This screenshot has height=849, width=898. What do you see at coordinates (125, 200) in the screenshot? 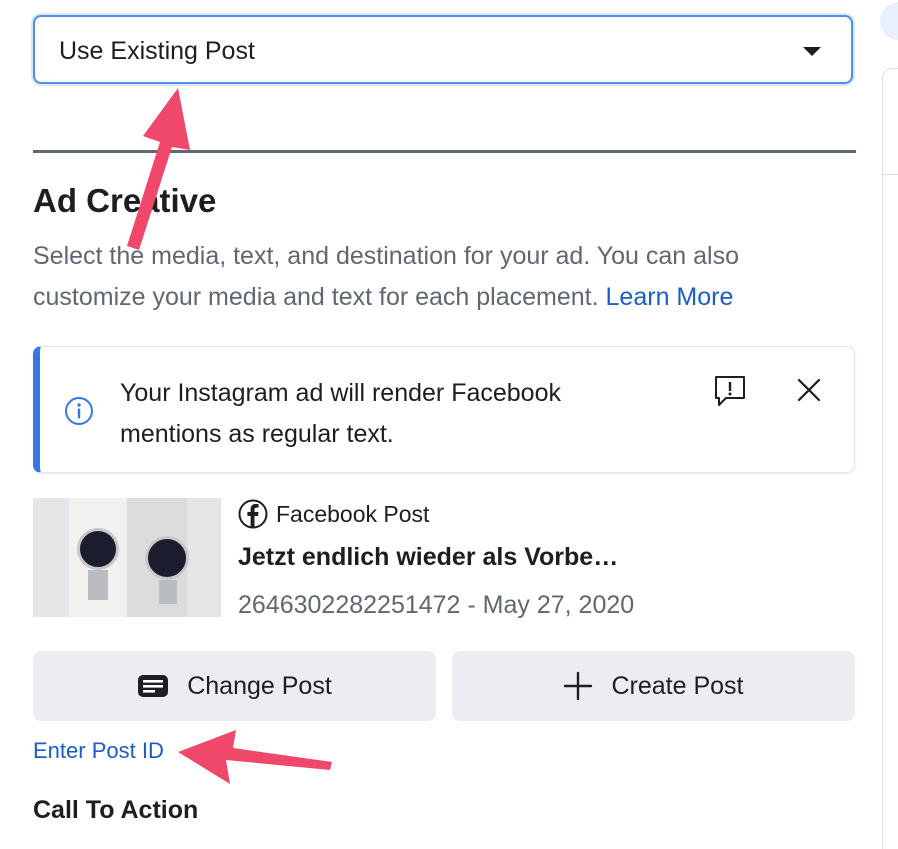
I see `section-title: Ad Creative` at bounding box center [125, 200].